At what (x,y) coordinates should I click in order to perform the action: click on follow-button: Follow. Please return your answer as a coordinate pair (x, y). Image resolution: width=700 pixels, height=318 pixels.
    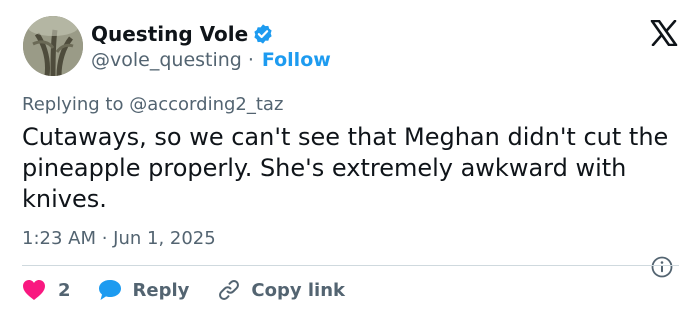
    Looking at the image, I should click on (296, 60).